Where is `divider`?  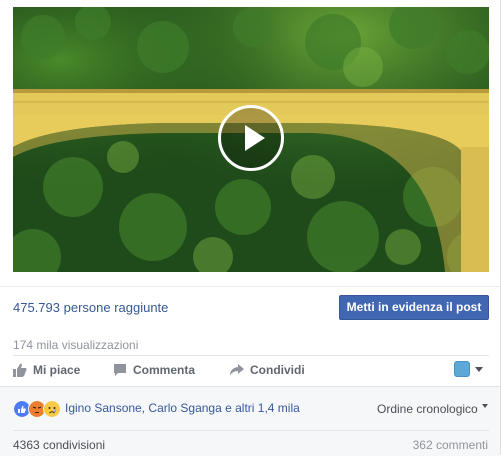 divider is located at coordinates (251, 430).